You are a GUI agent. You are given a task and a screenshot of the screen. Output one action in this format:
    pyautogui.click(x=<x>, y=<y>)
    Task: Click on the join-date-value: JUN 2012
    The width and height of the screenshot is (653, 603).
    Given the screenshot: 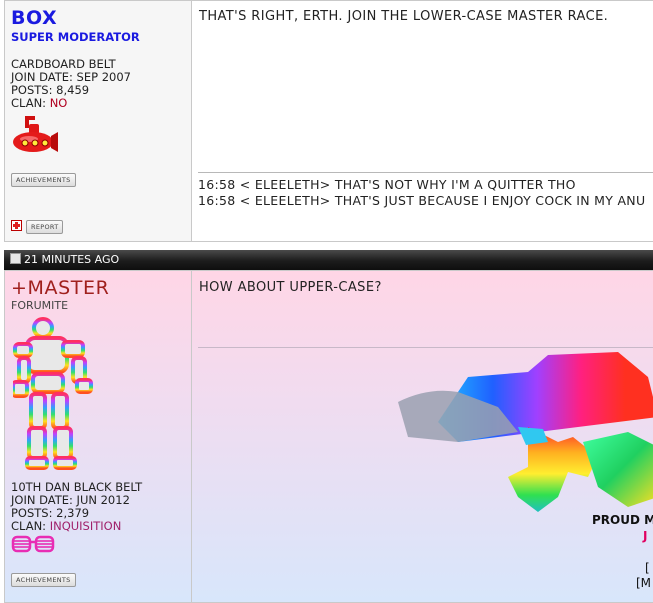 What is the action you would take?
    pyautogui.click(x=103, y=500)
    